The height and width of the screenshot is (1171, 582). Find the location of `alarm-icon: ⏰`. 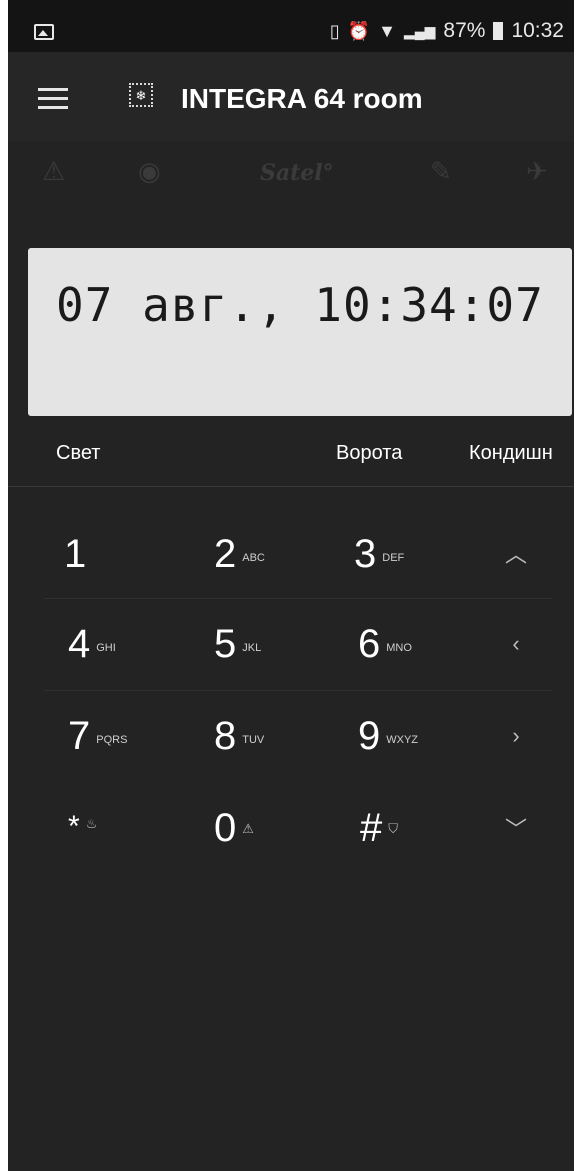

alarm-icon: ⏰ is located at coordinates (359, 31).